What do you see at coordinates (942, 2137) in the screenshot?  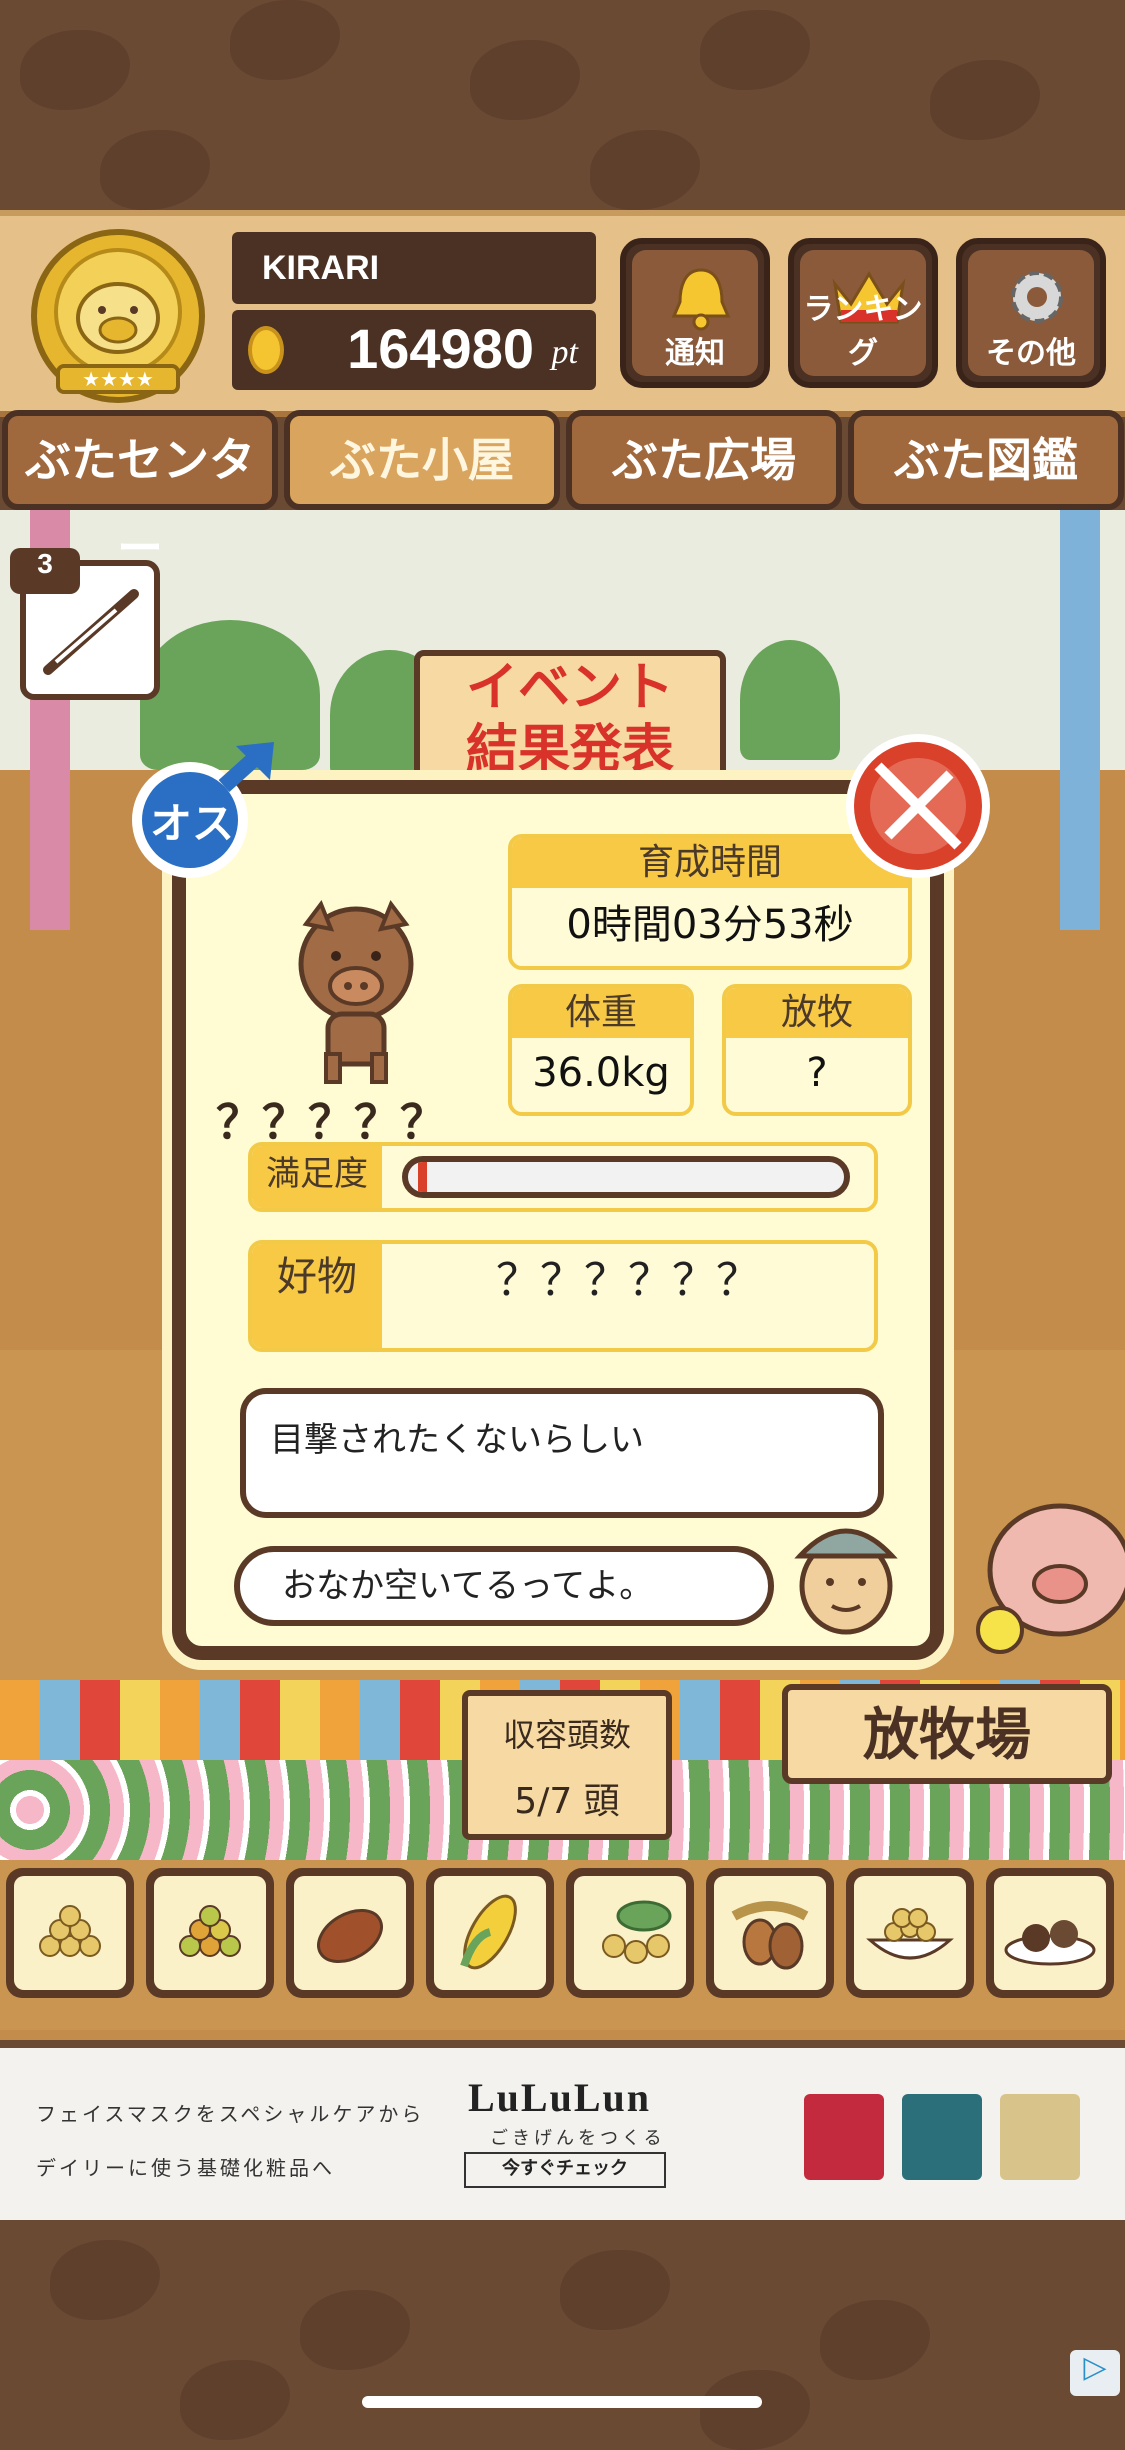 I see `ad-product-teal` at bounding box center [942, 2137].